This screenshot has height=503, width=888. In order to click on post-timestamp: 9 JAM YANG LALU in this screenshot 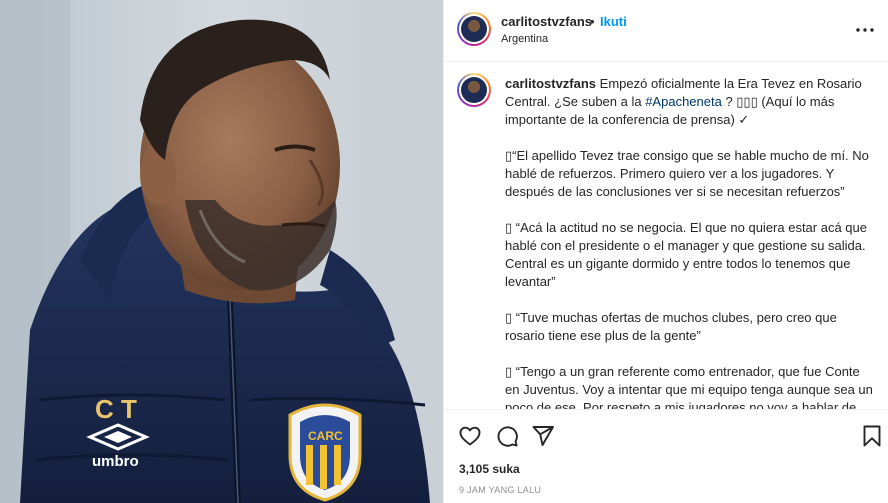, I will do `click(500, 490)`.